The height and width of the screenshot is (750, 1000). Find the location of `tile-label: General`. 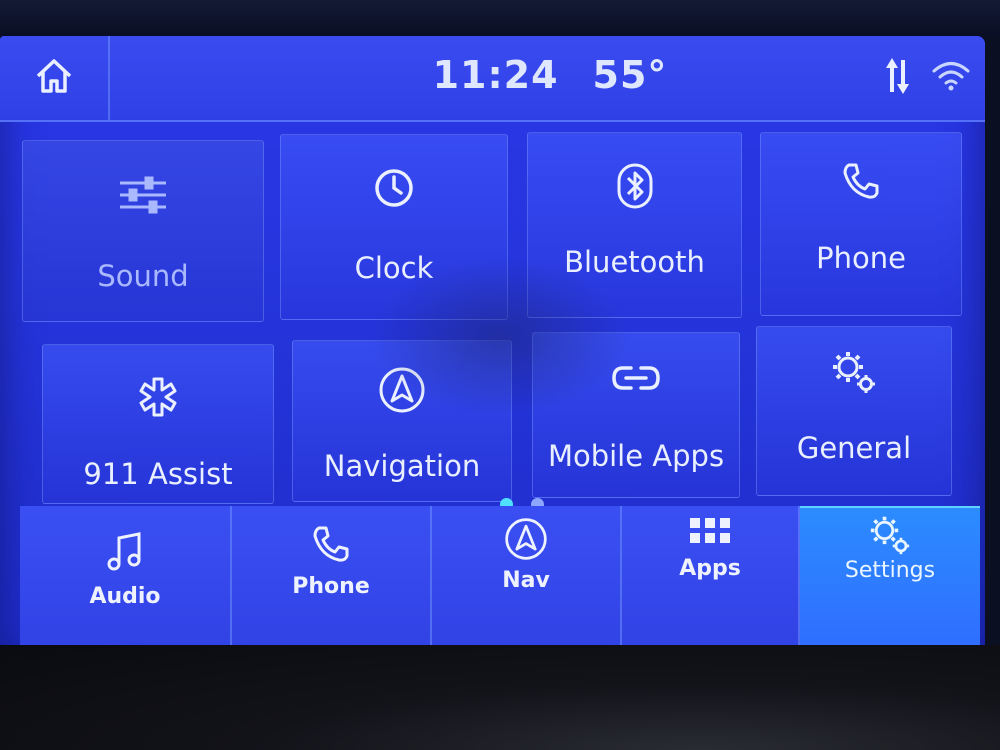

tile-label: General is located at coordinates (854, 448).